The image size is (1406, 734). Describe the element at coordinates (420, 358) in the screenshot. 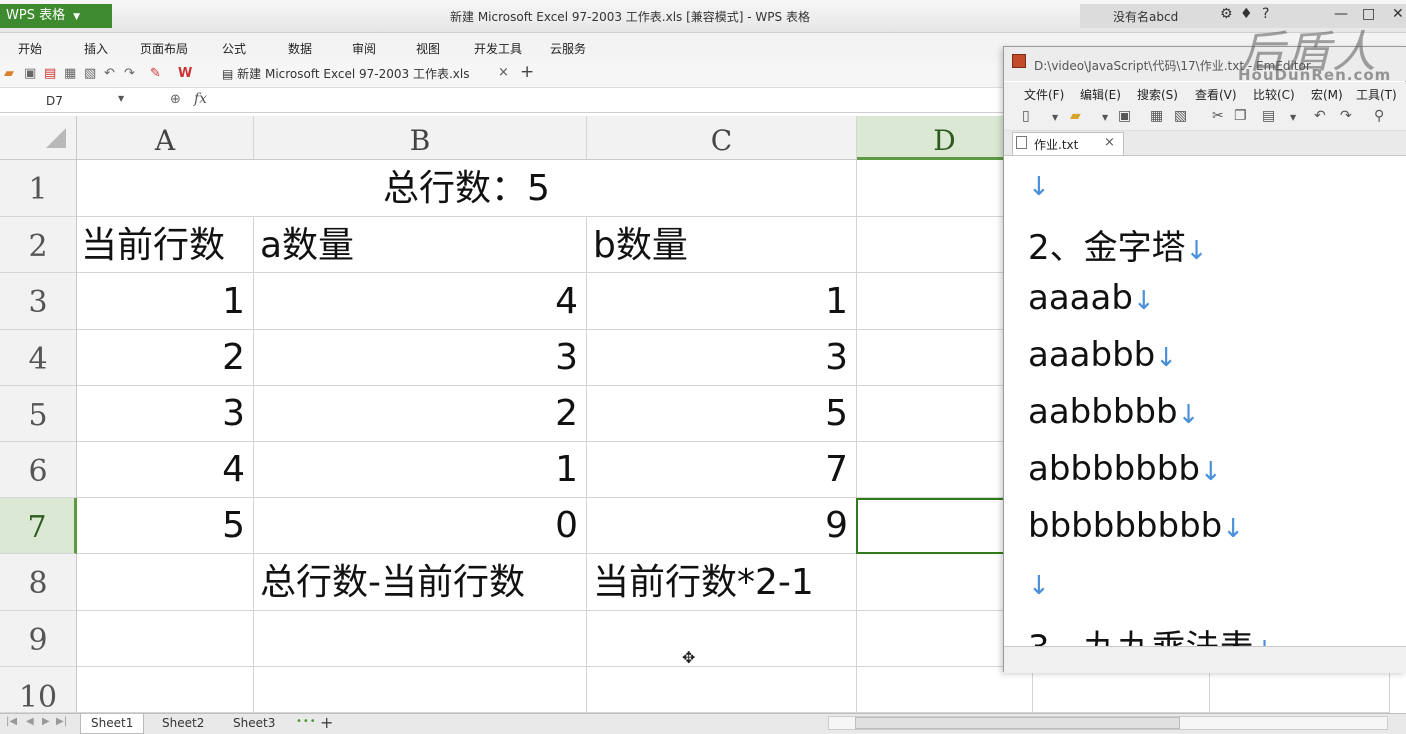

I see `cell-b4: 3` at that location.